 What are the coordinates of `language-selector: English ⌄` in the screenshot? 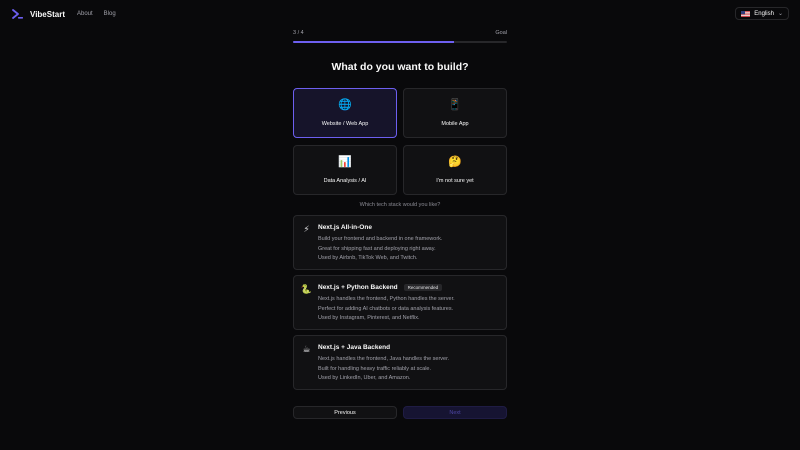 It's located at (762, 13).